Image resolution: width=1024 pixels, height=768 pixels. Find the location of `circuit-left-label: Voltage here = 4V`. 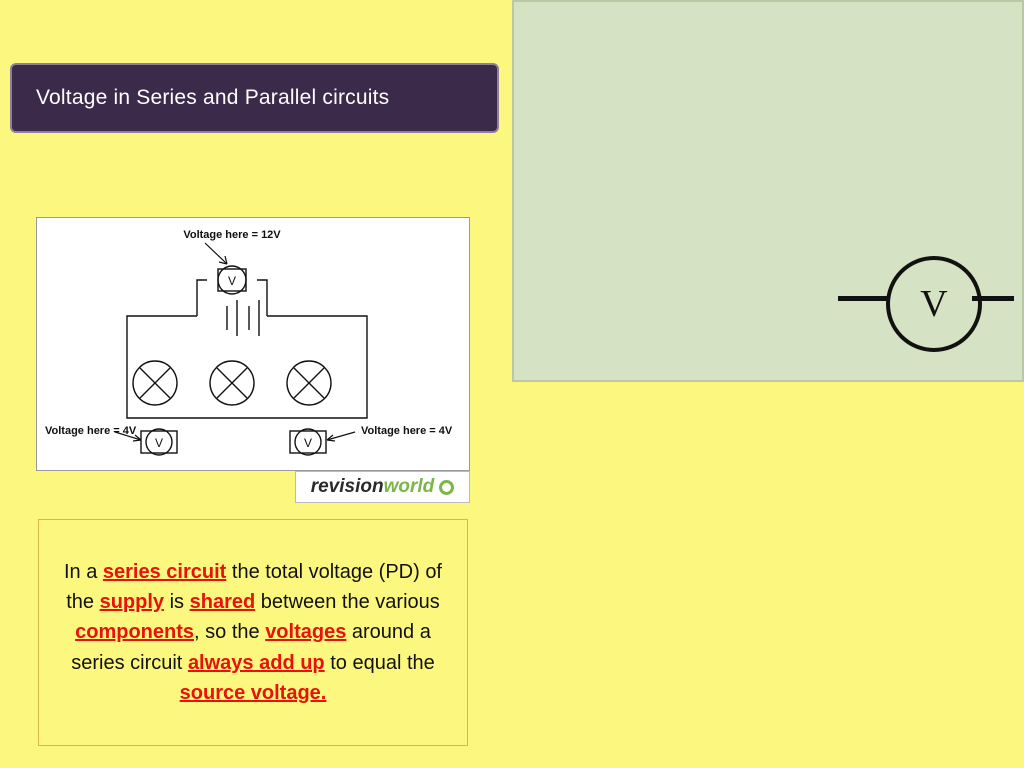

circuit-left-label: Voltage here = 4V is located at coordinates (91, 431).